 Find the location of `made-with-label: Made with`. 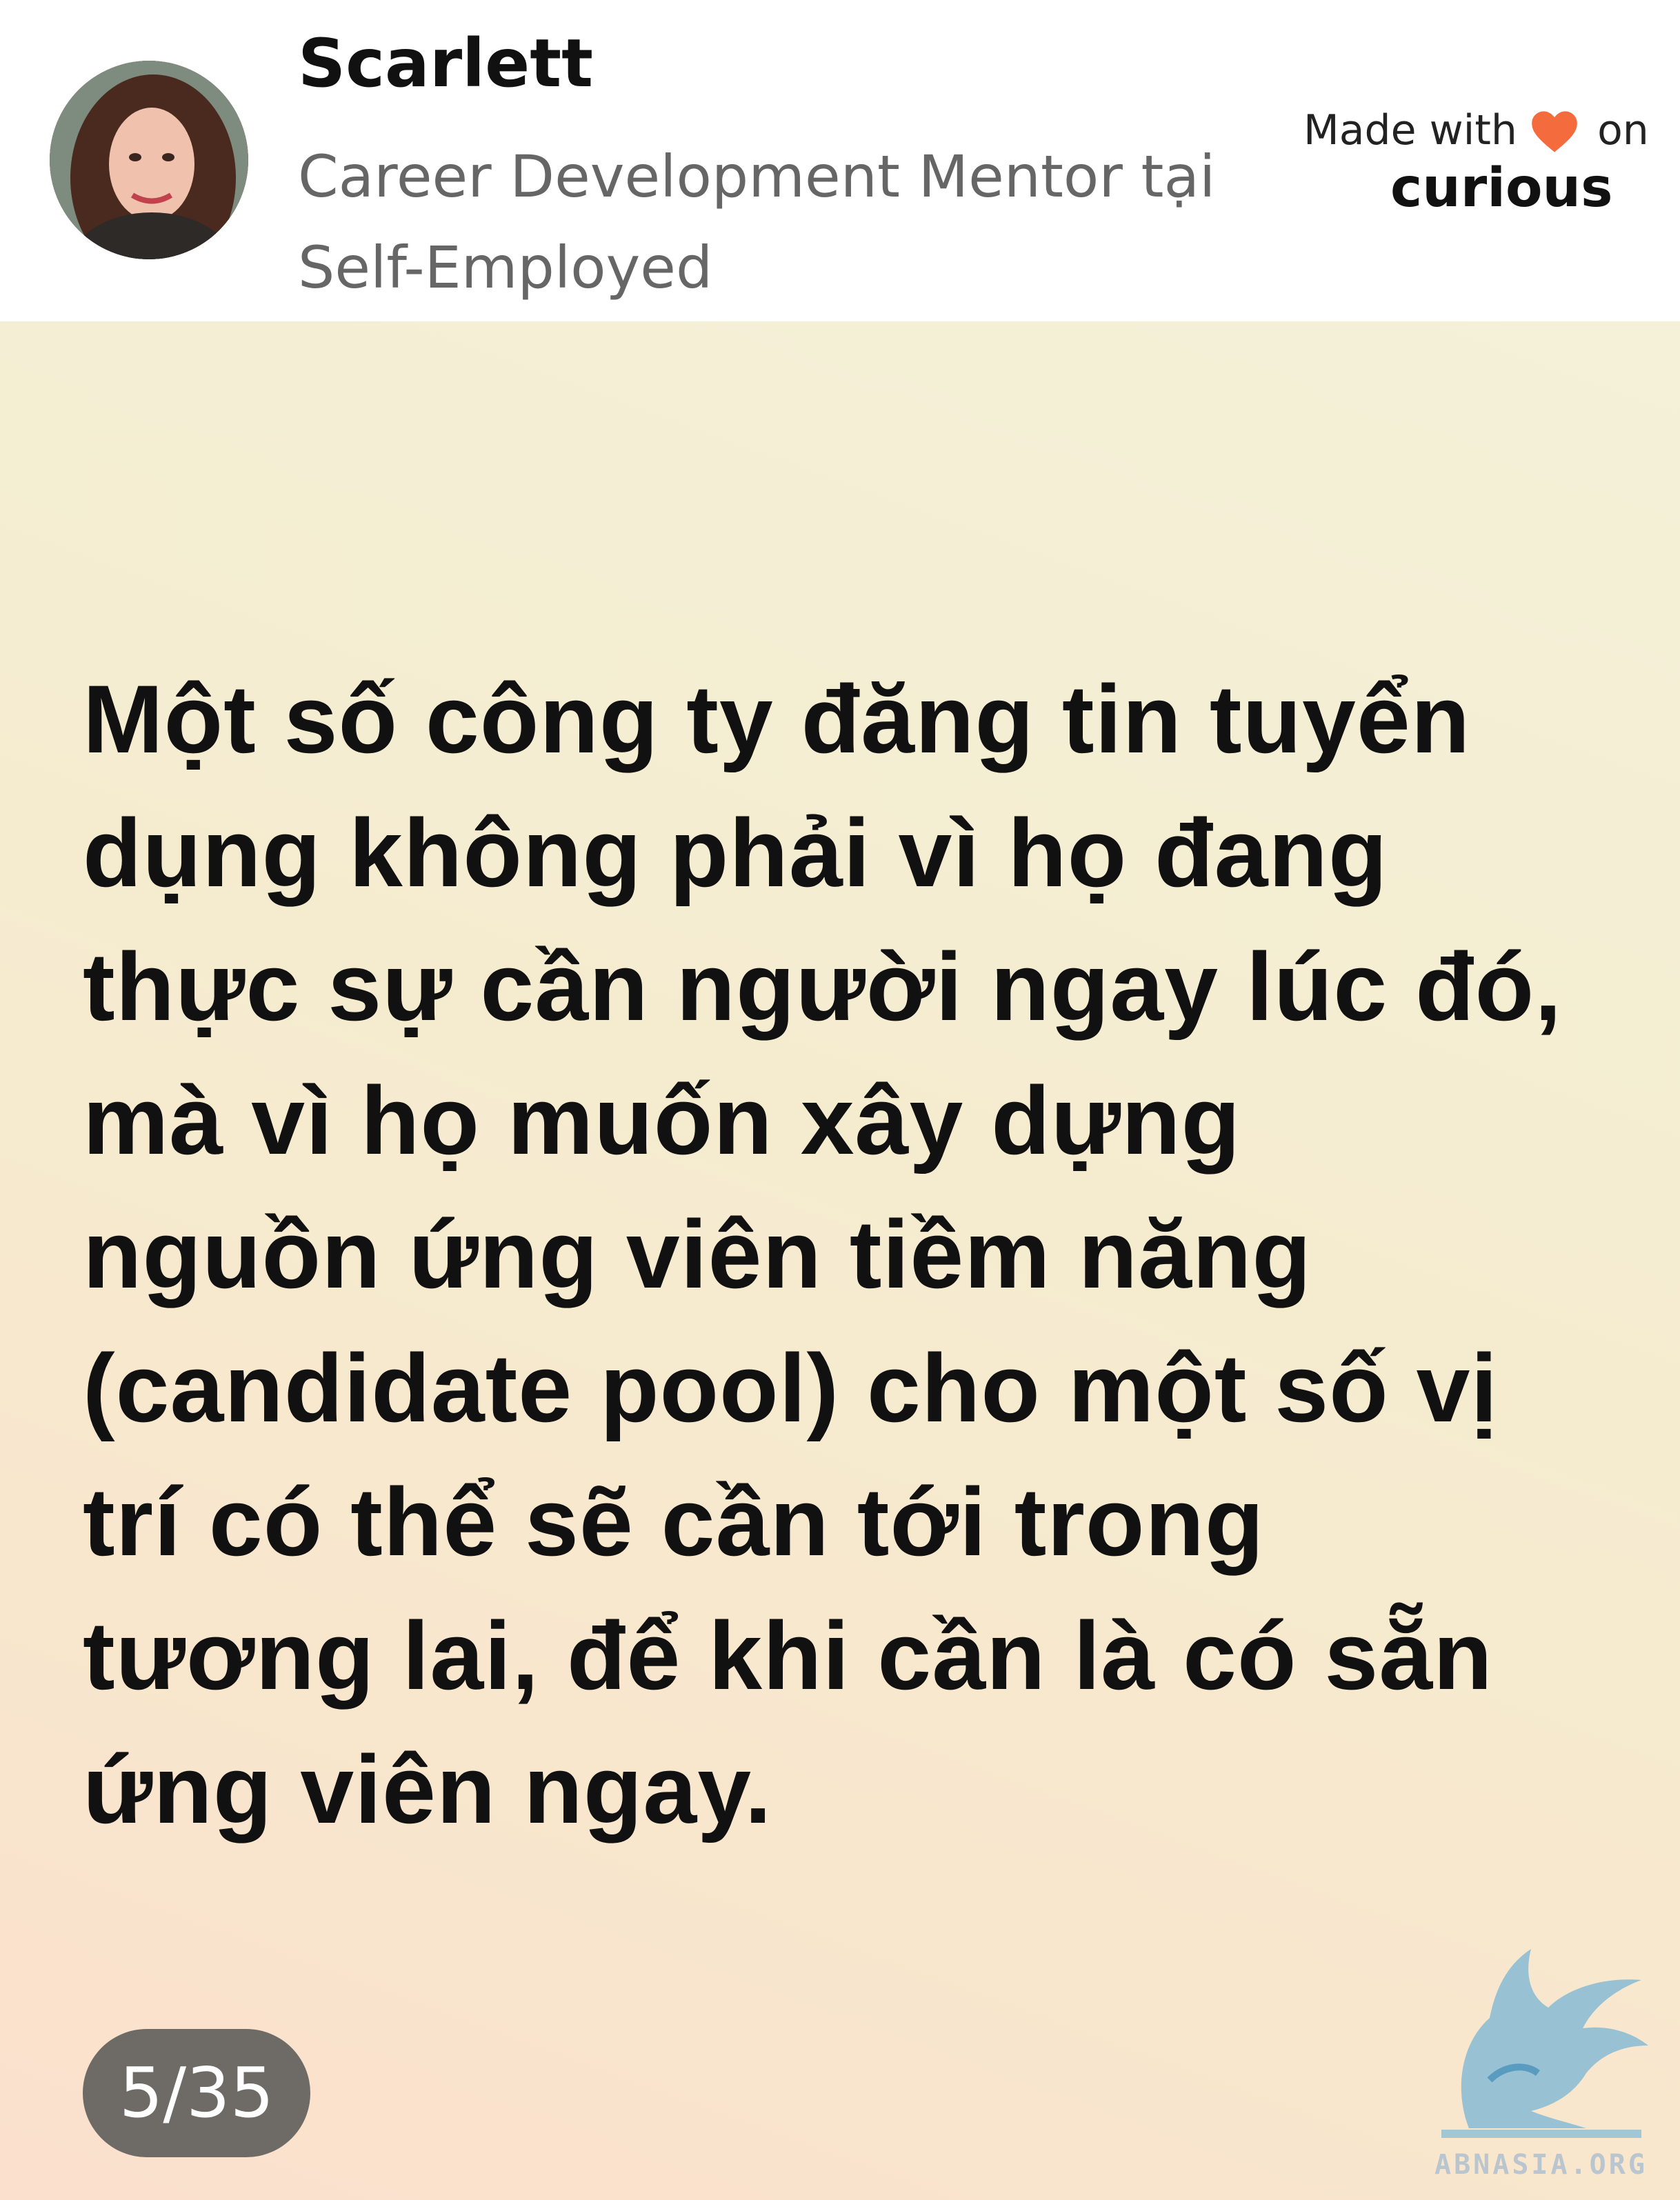

made-with-label: Made with is located at coordinates (1410, 130).